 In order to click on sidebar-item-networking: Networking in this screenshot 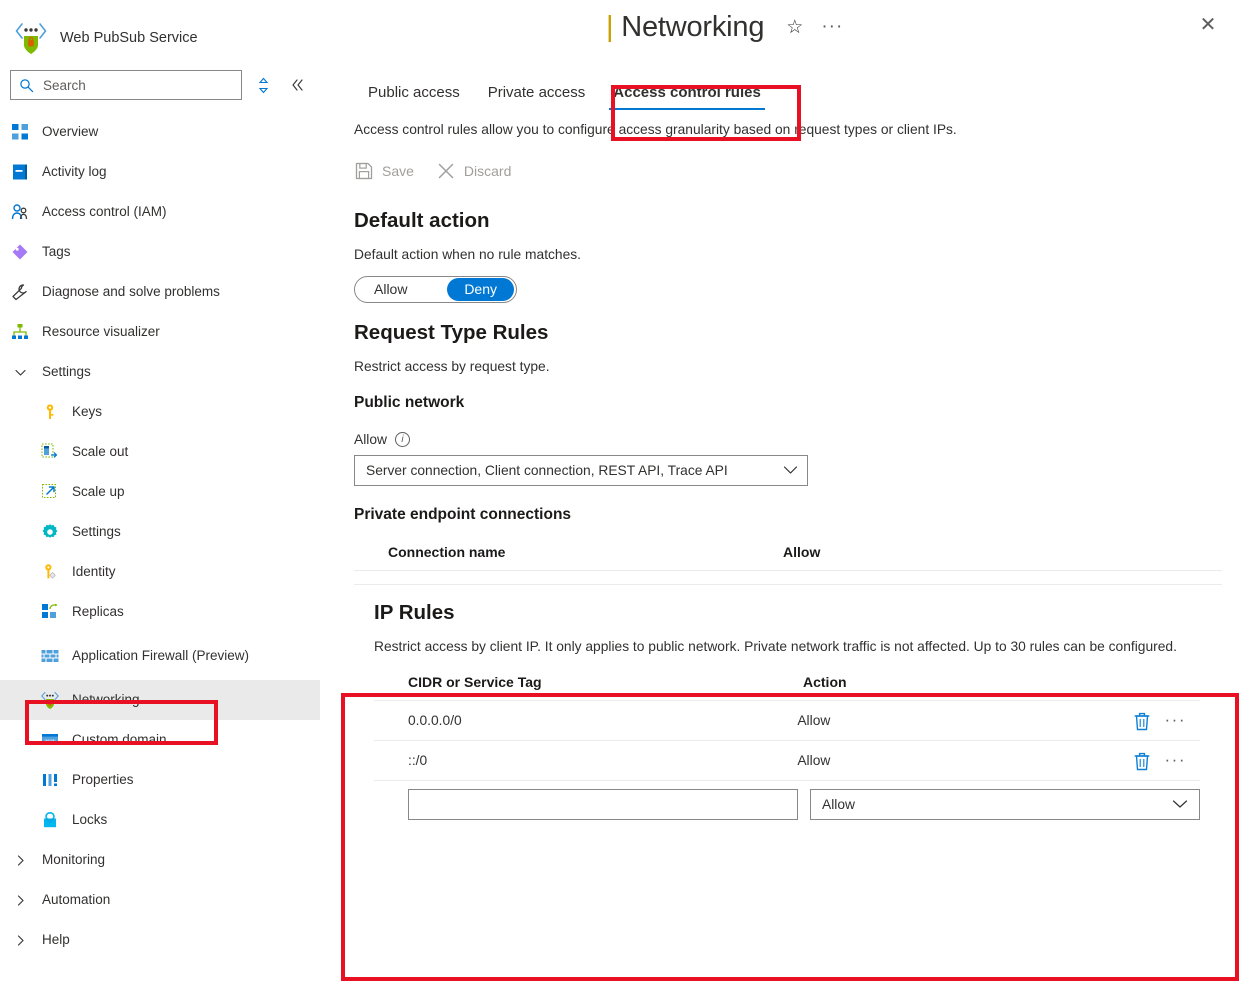, I will do `click(160, 700)`.